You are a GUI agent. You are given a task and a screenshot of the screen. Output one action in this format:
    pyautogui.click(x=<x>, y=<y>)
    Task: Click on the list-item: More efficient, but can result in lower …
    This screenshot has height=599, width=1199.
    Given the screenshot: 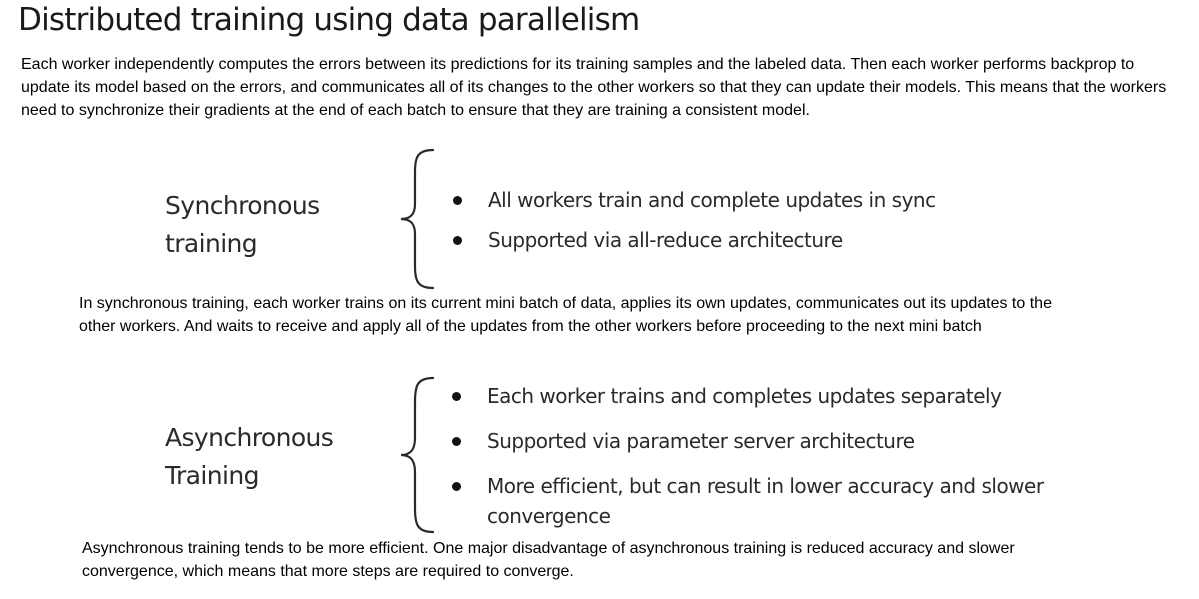 What is the action you would take?
    pyautogui.click(x=749, y=501)
    